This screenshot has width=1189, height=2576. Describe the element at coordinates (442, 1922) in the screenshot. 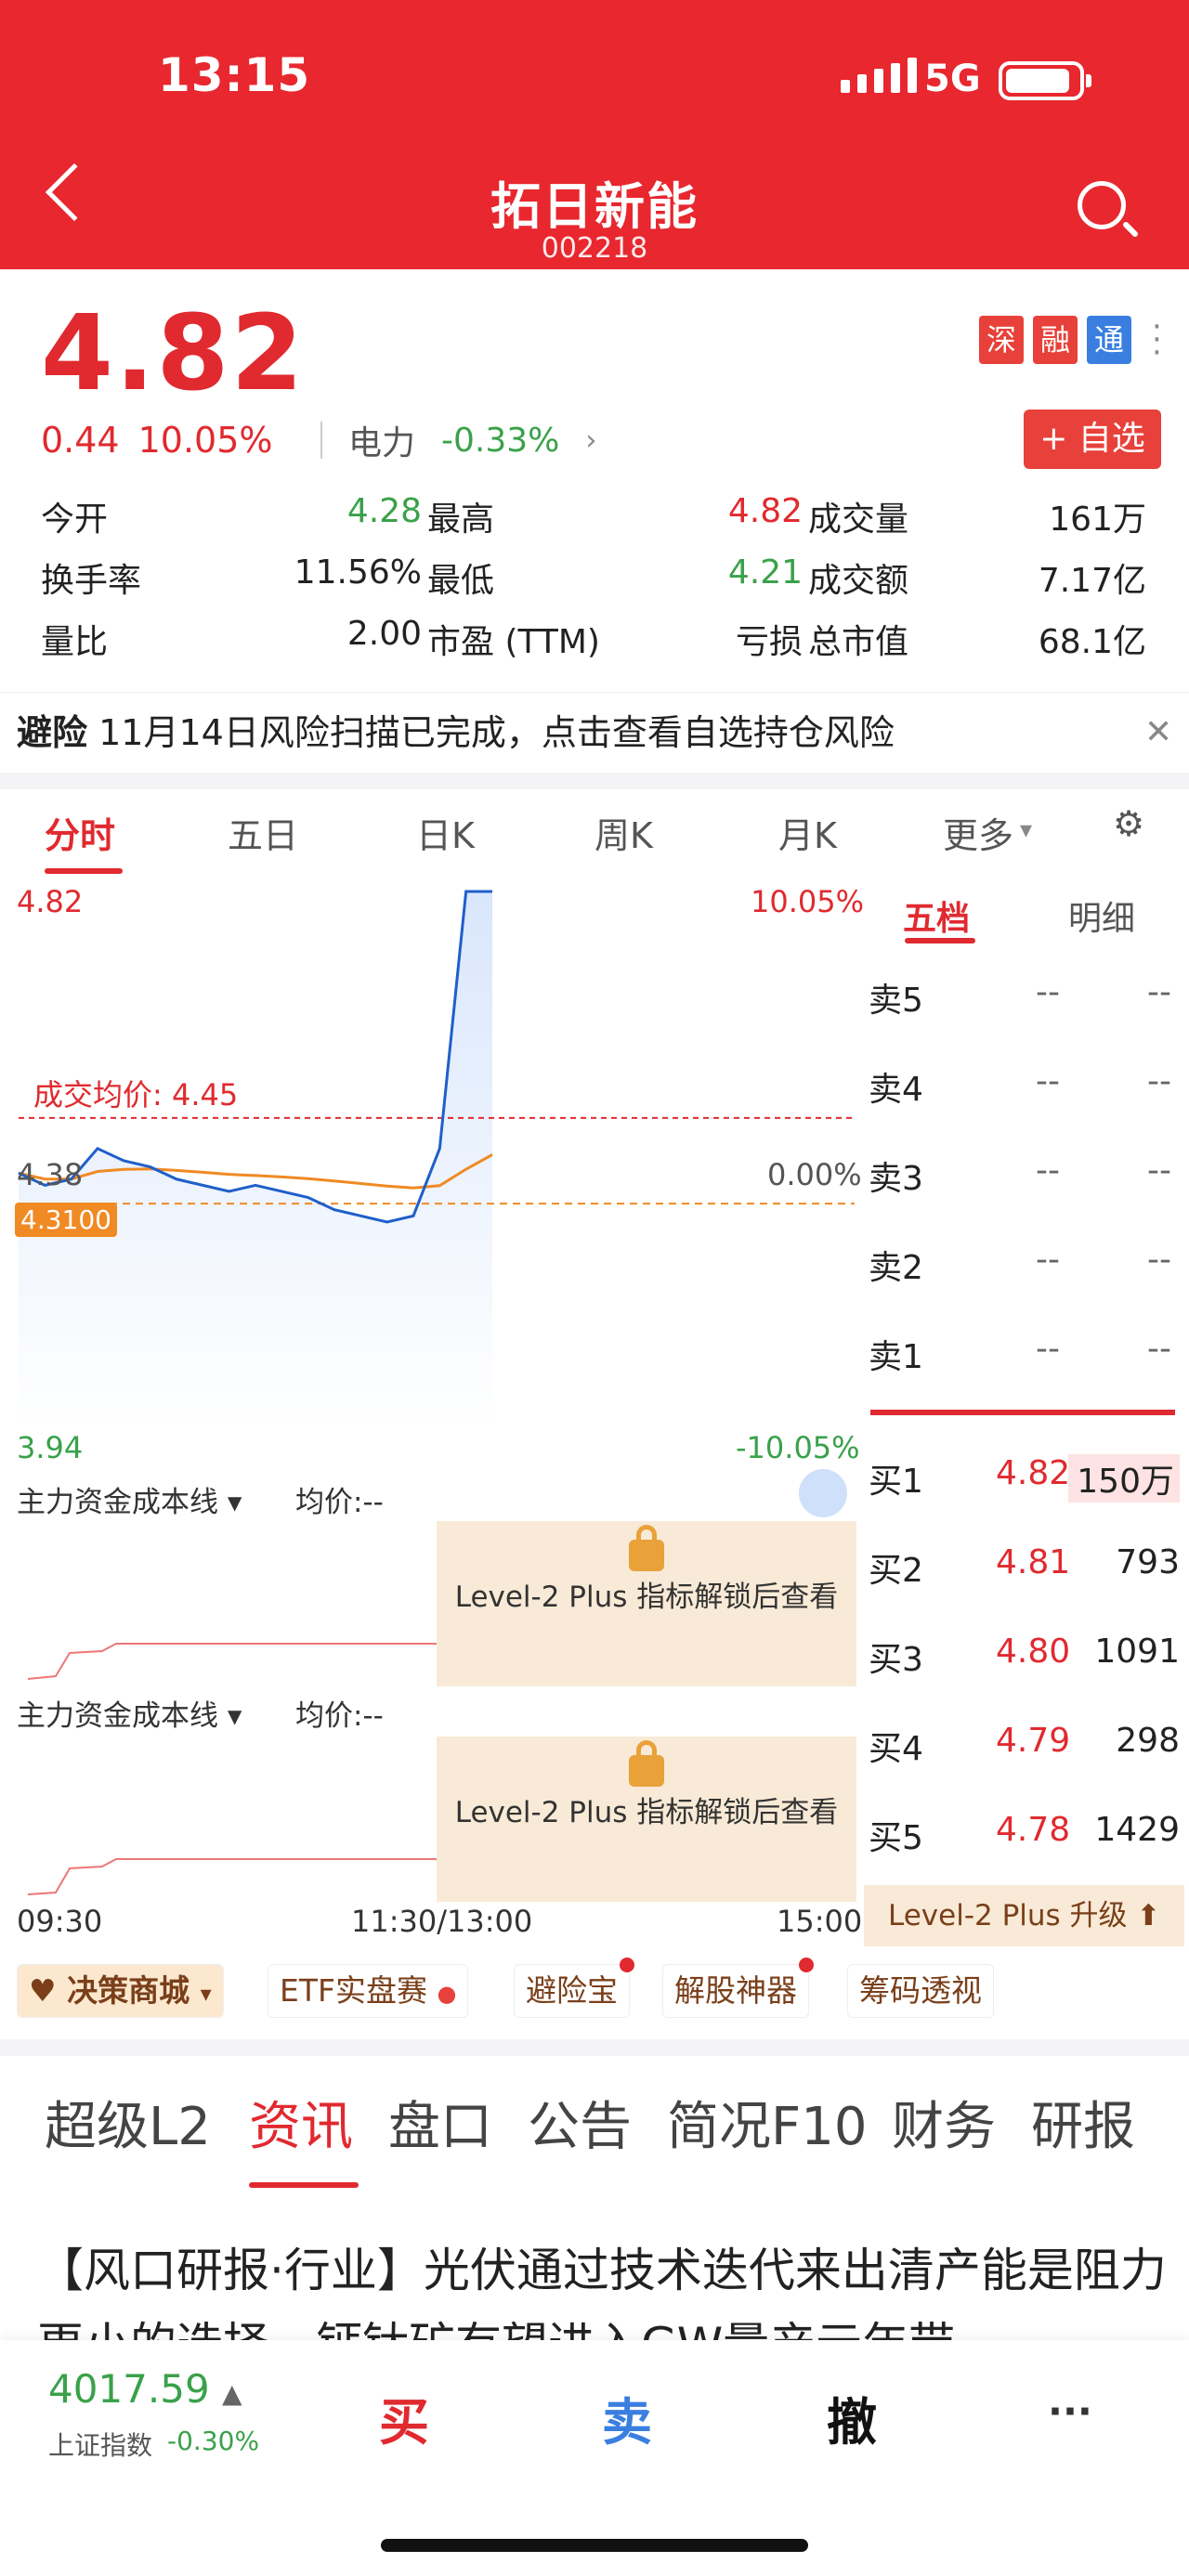

I see `x-label-mid: 11:30/13:00` at that location.